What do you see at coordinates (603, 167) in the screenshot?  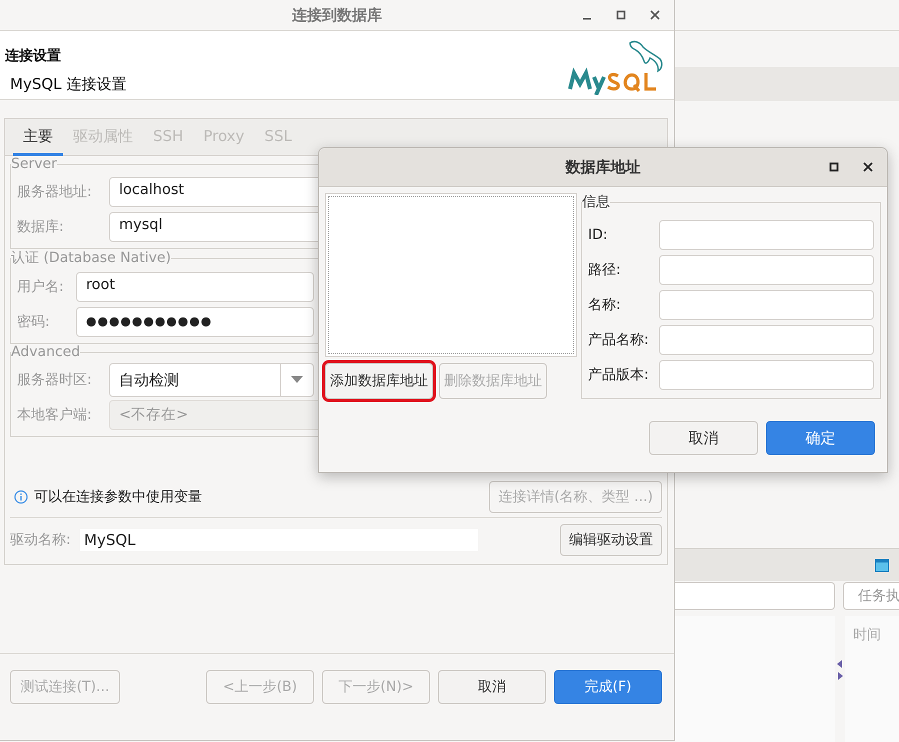 I see `dialog-title: 数据库地址` at bounding box center [603, 167].